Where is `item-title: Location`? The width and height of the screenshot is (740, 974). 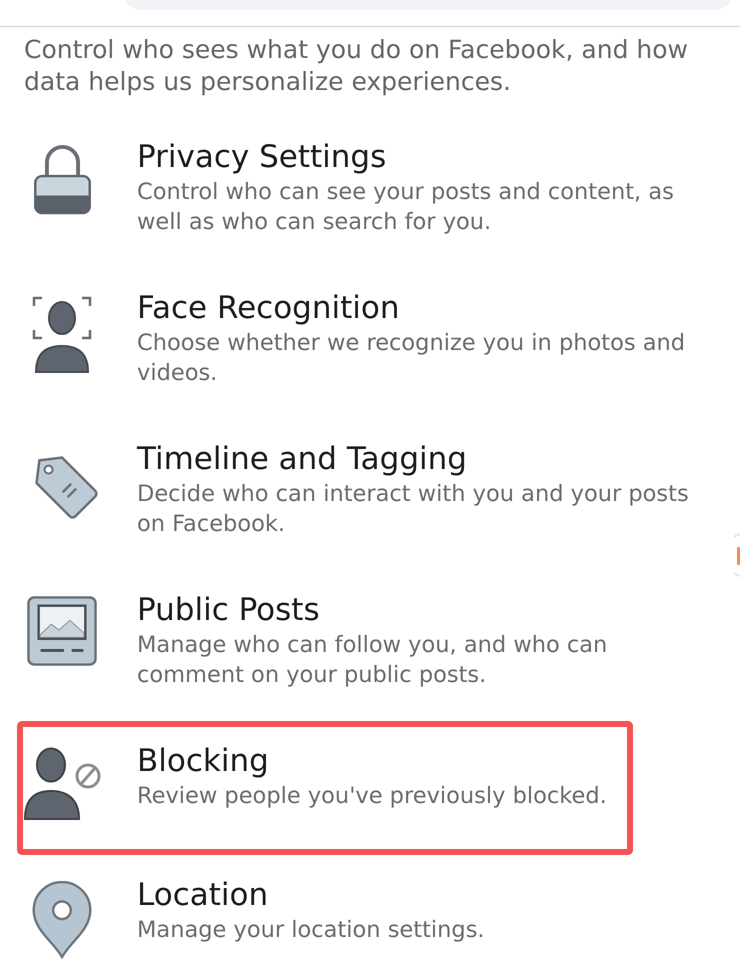 item-title: Location is located at coordinates (203, 895).